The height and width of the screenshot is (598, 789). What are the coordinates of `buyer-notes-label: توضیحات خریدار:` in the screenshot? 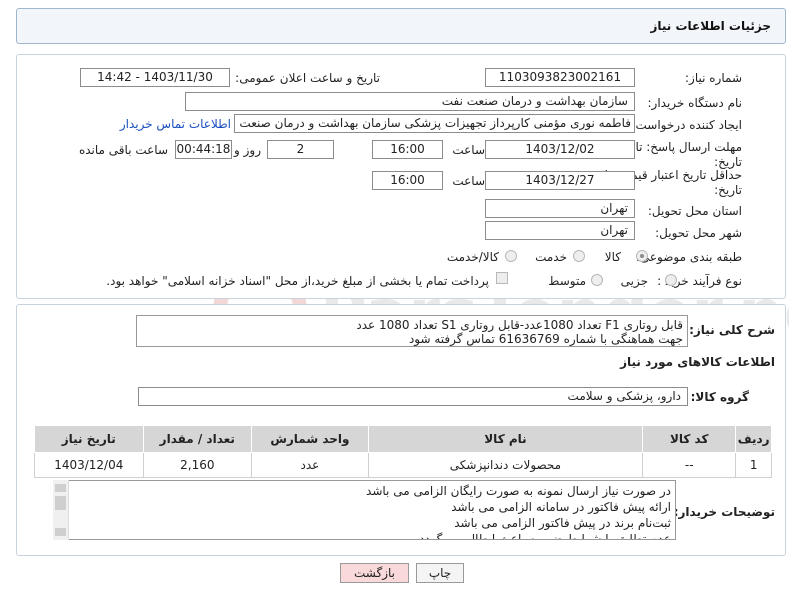 It's located at (724, 512).